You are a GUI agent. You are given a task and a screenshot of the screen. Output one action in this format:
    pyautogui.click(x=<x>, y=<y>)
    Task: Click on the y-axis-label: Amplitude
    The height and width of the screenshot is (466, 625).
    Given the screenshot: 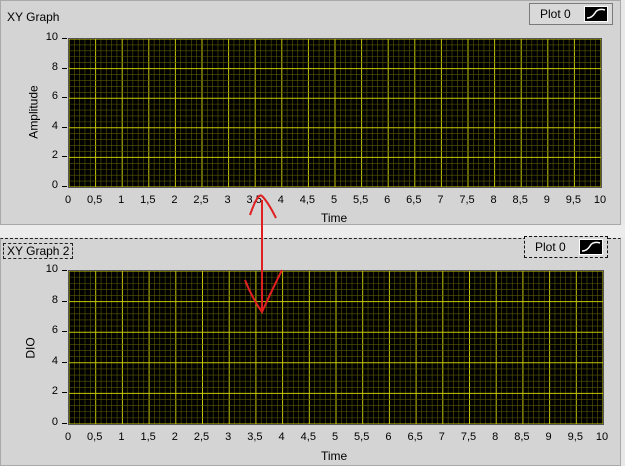 What is the action you would take?
    pyautogui.click(x=33, y=112)
    